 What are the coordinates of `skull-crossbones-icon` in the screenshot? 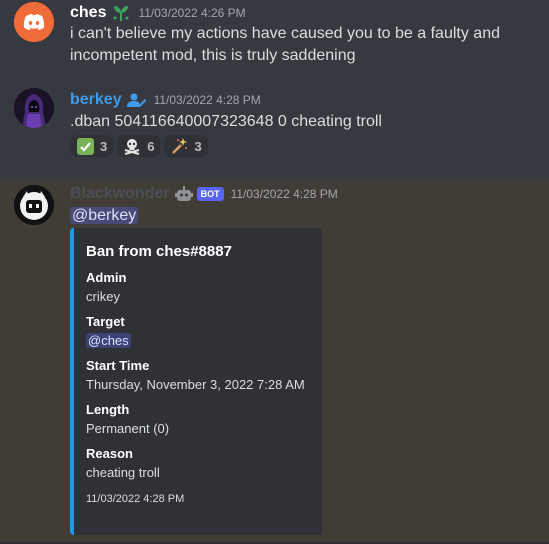 It's located at (132, 146).